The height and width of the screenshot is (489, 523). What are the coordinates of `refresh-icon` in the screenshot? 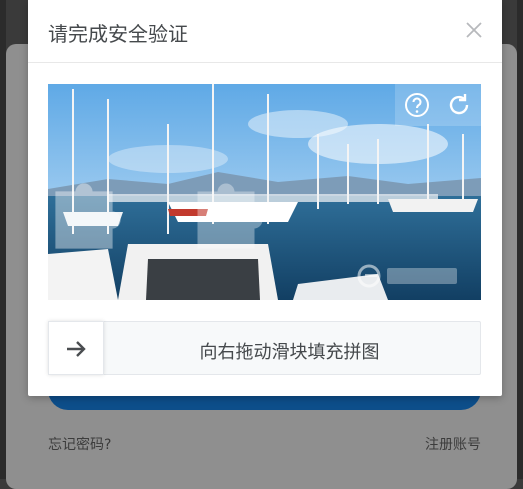 It's located at (459, 105).